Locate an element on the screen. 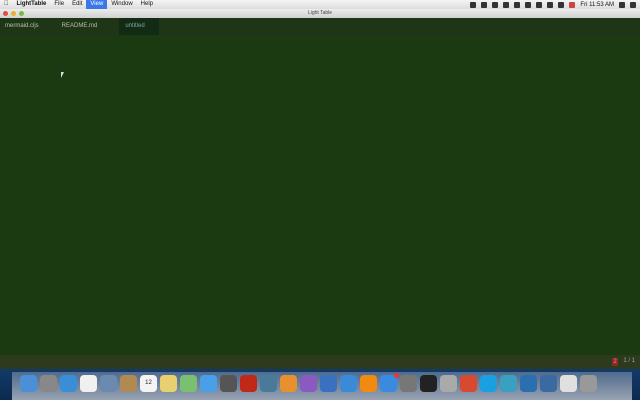 The height and width of the screenshot is (400, 640). cursor-position: 1 / 1 is located at coordinates (629, 361).